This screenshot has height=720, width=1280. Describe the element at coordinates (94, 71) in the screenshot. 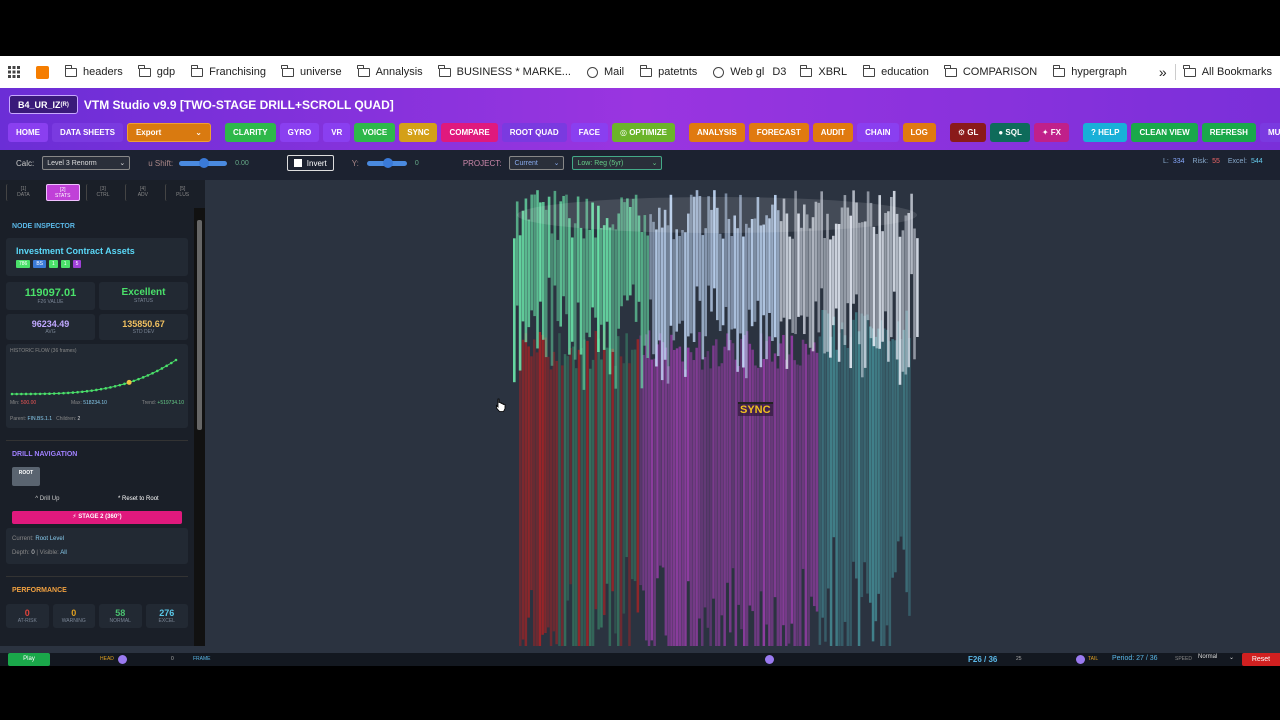

I see `bookmark-item: headers` at that location.